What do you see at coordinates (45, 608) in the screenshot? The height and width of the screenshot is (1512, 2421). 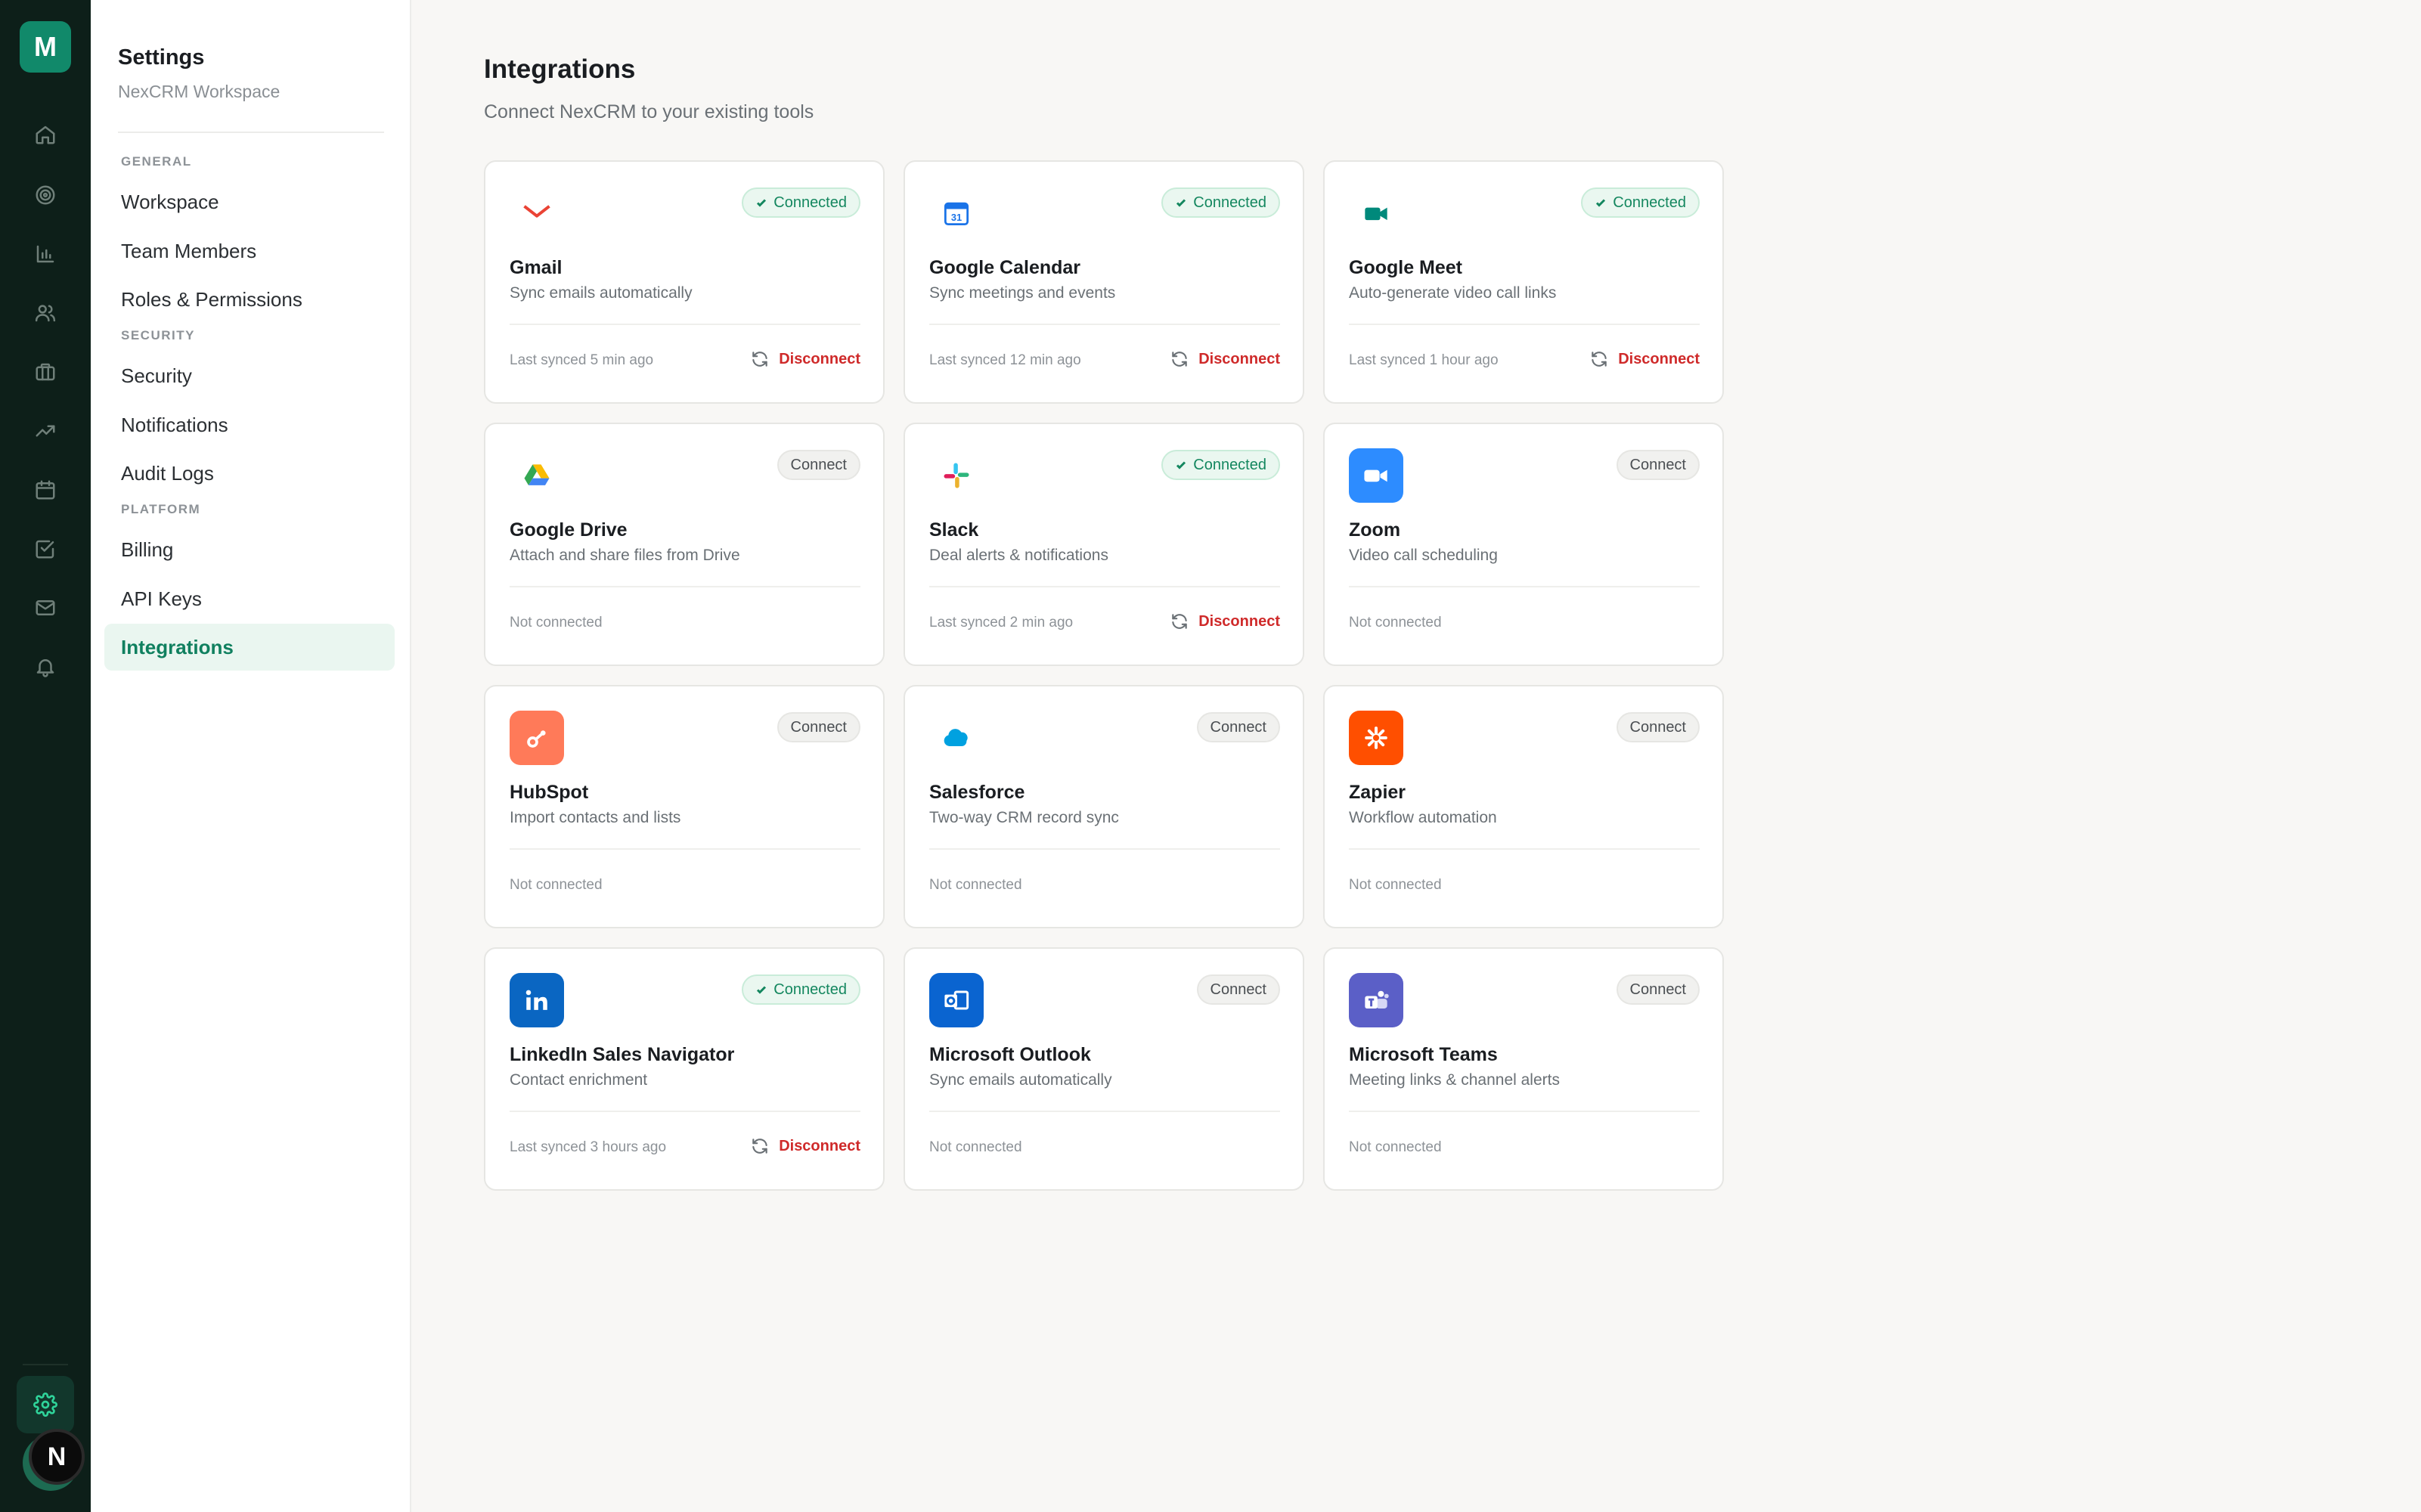 I see `mail-icon` at bounding box center [45, 608].